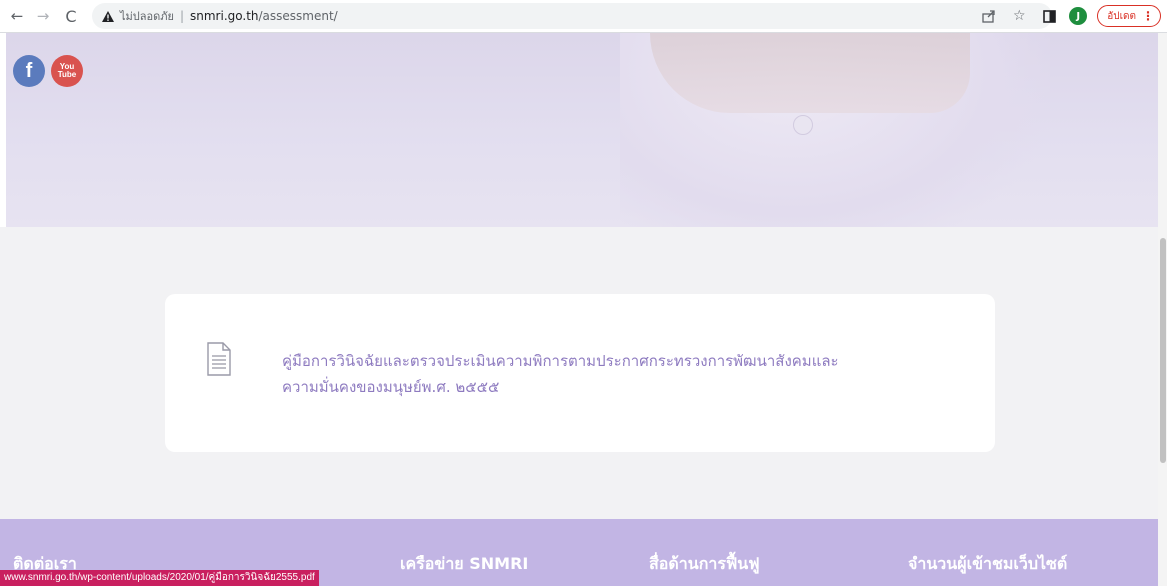 This screenshot has height=586, width=1167. I want to click on address-bar: ไม่ปลอดภัย | snmri.go.th/assessment/, so click(572, 16).